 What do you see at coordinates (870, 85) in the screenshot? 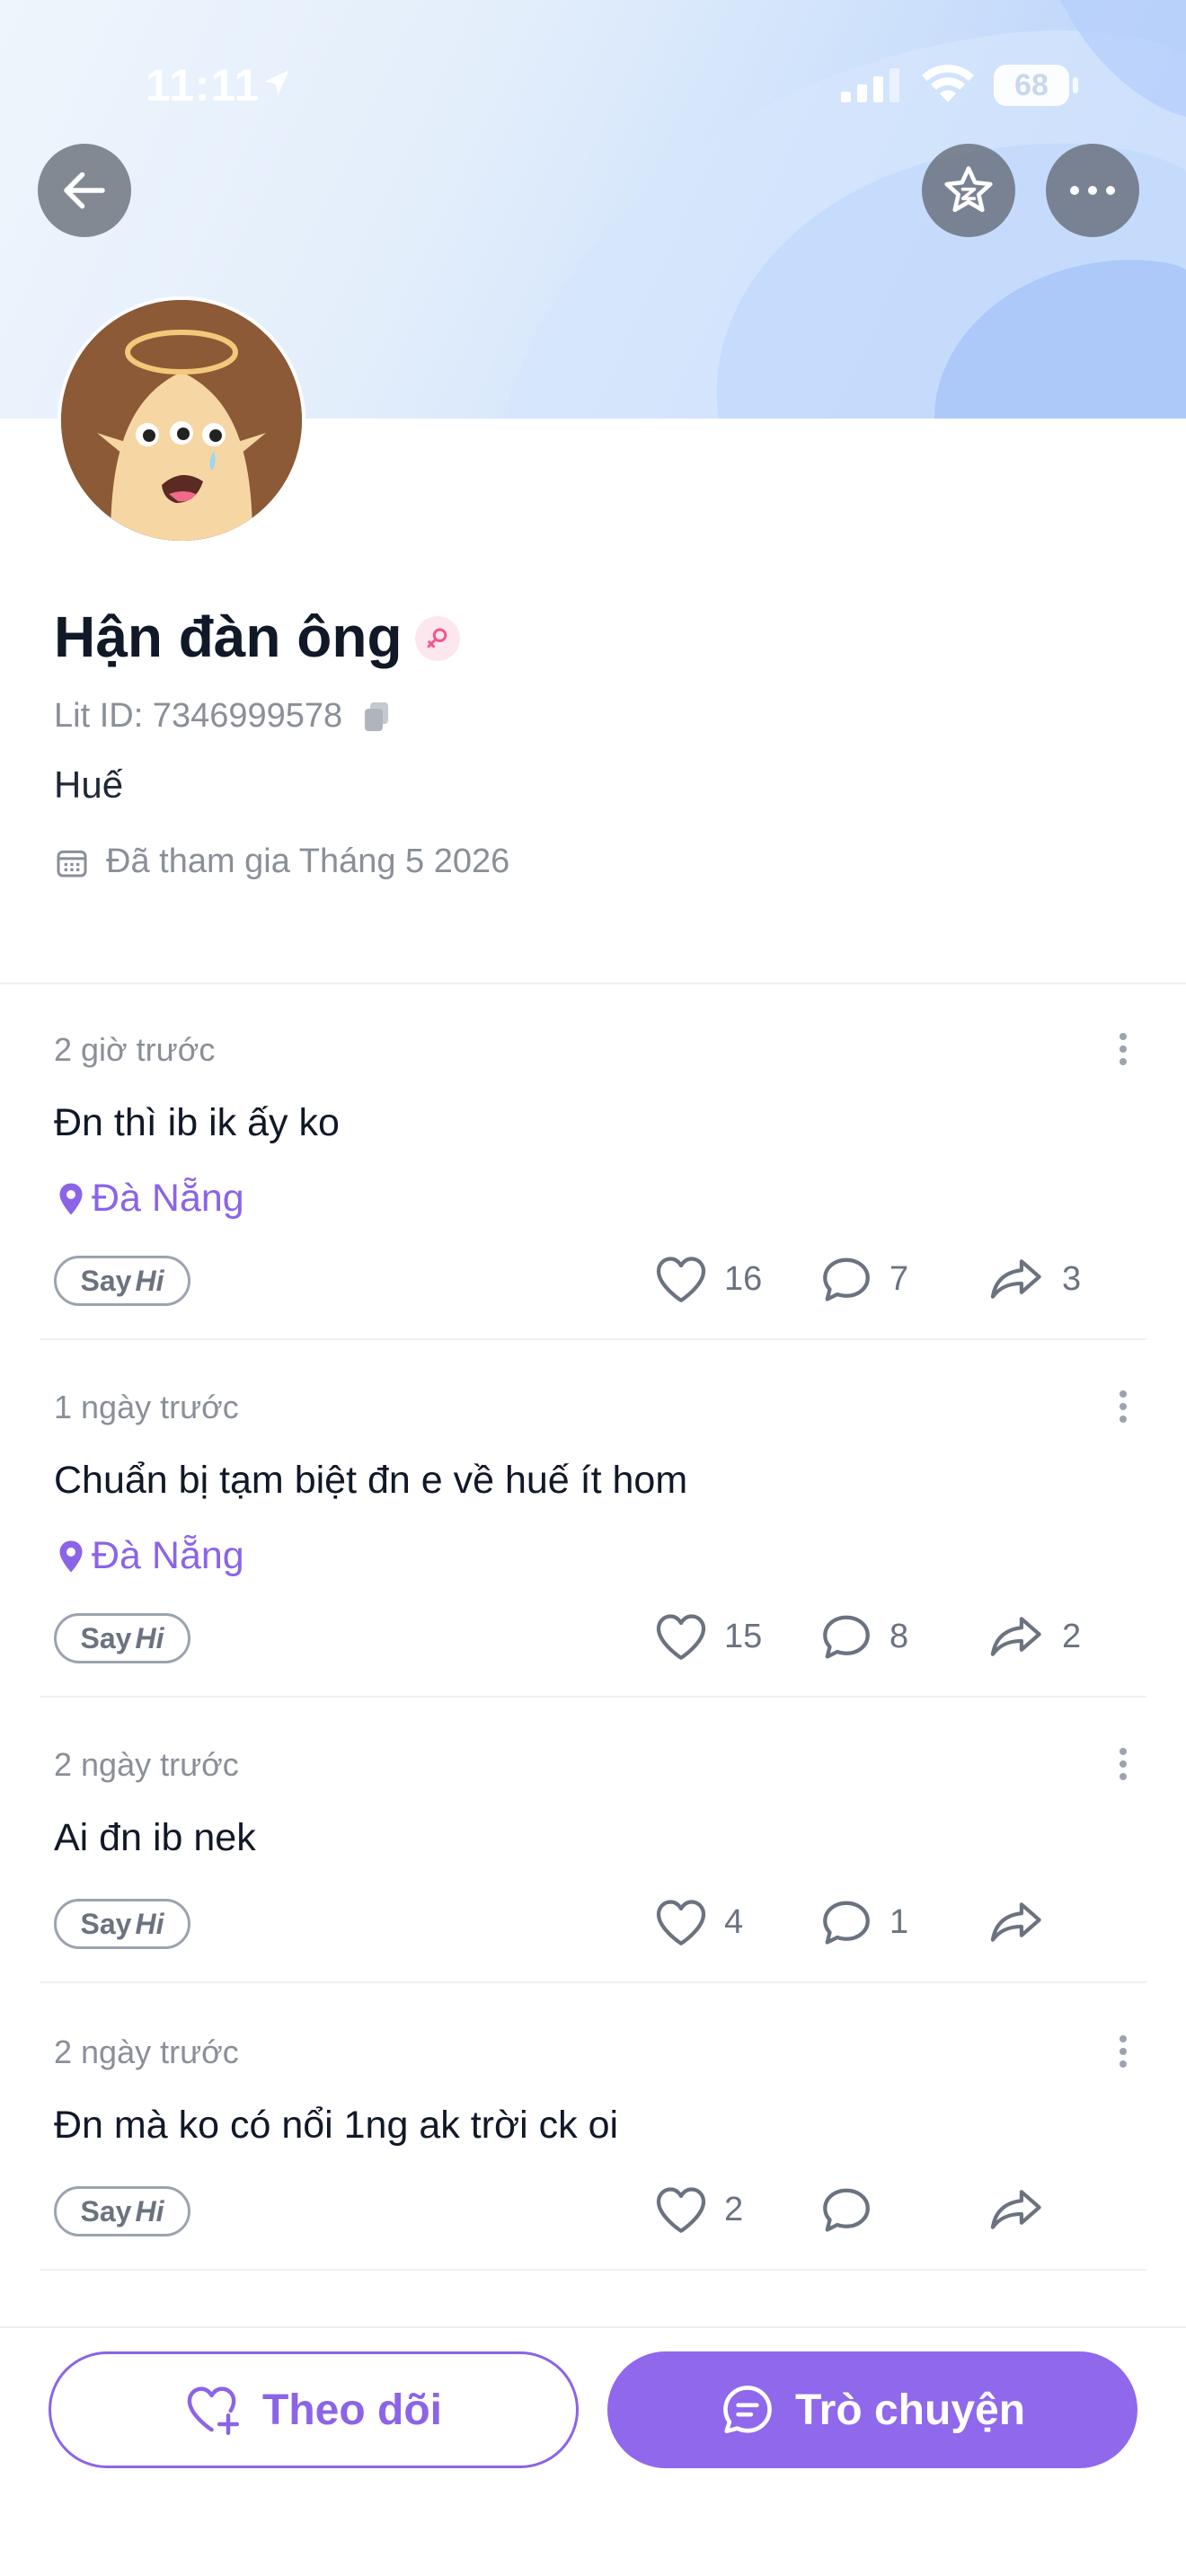
I see `cellular-signal-icon` at bounding box center [870, 85].